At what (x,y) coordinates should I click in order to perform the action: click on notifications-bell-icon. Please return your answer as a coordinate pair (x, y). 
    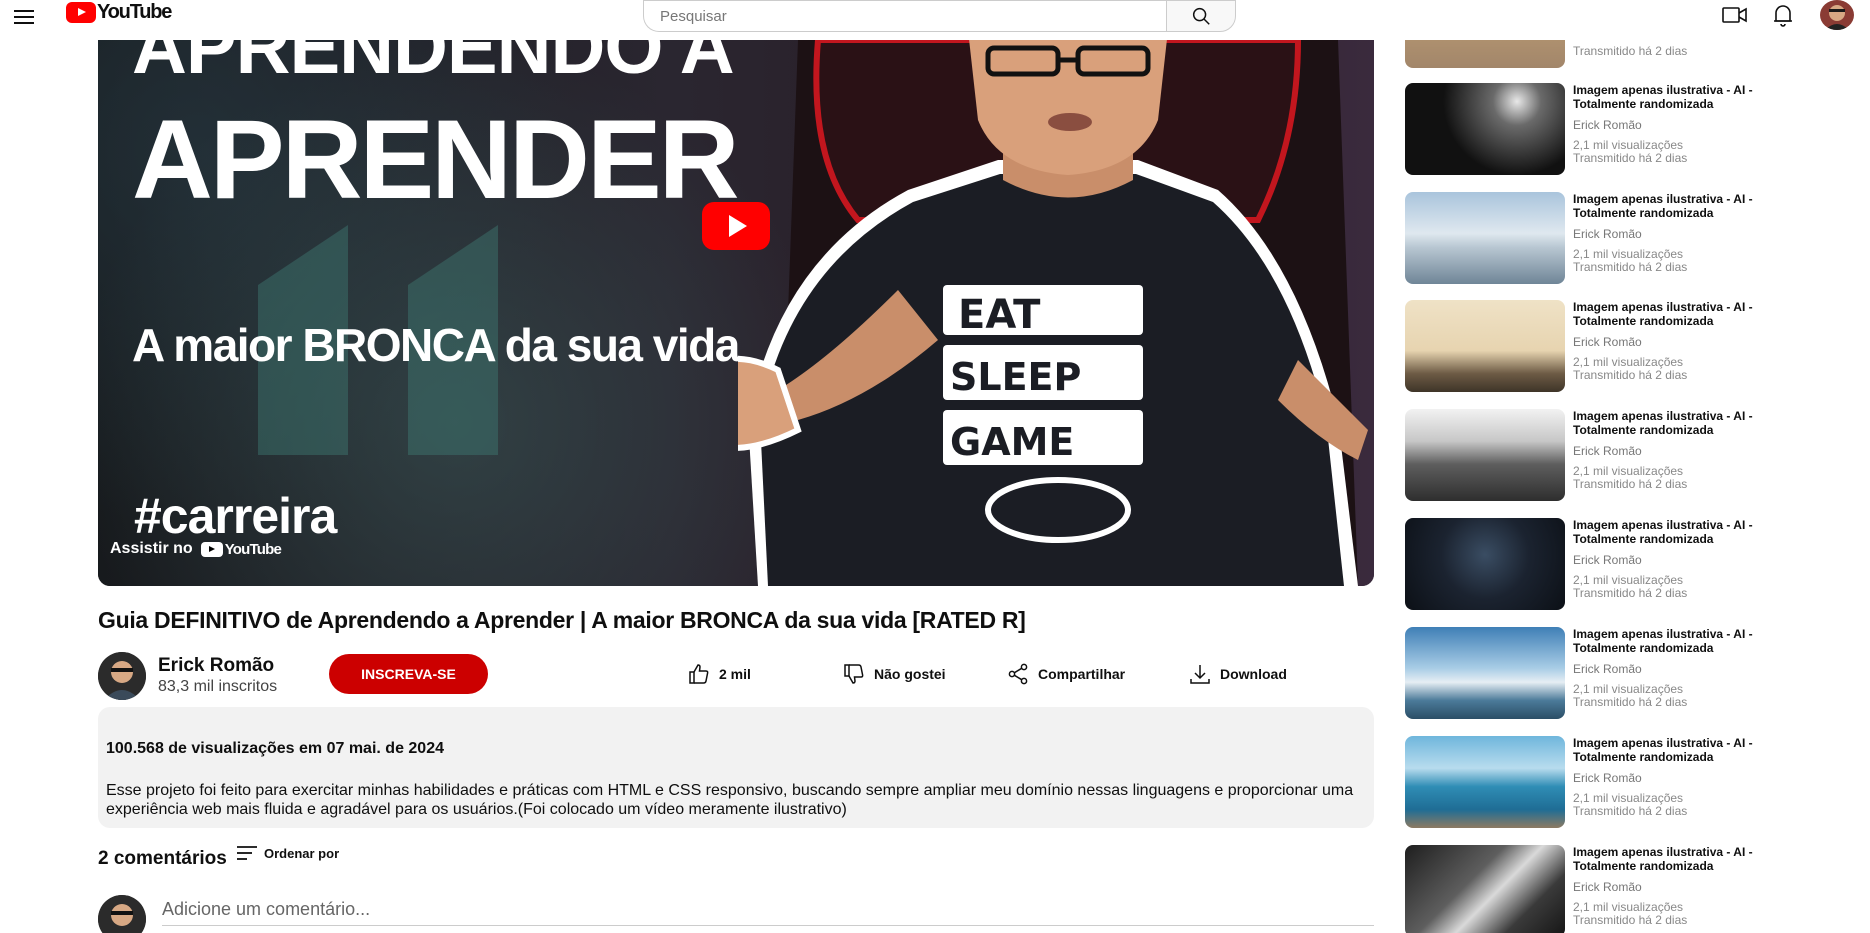
    Looking at the image, I should click on (1783, 15).